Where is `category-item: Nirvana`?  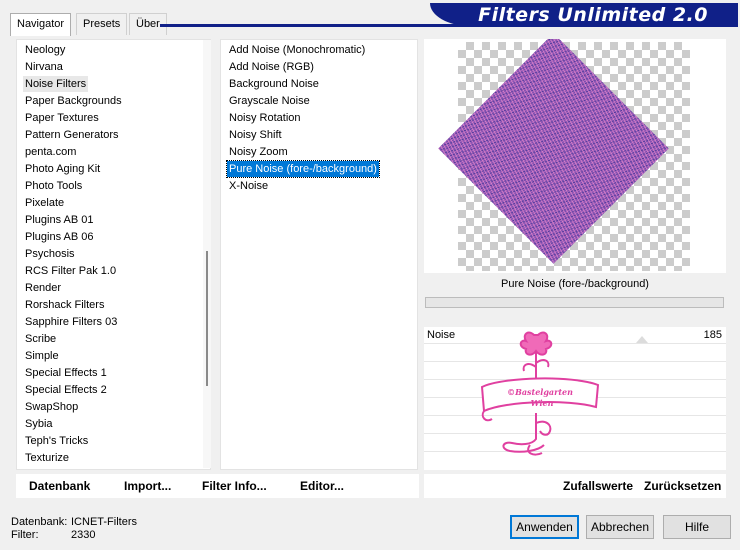 category-item: Nirvana is located at coordinates (44, 67).